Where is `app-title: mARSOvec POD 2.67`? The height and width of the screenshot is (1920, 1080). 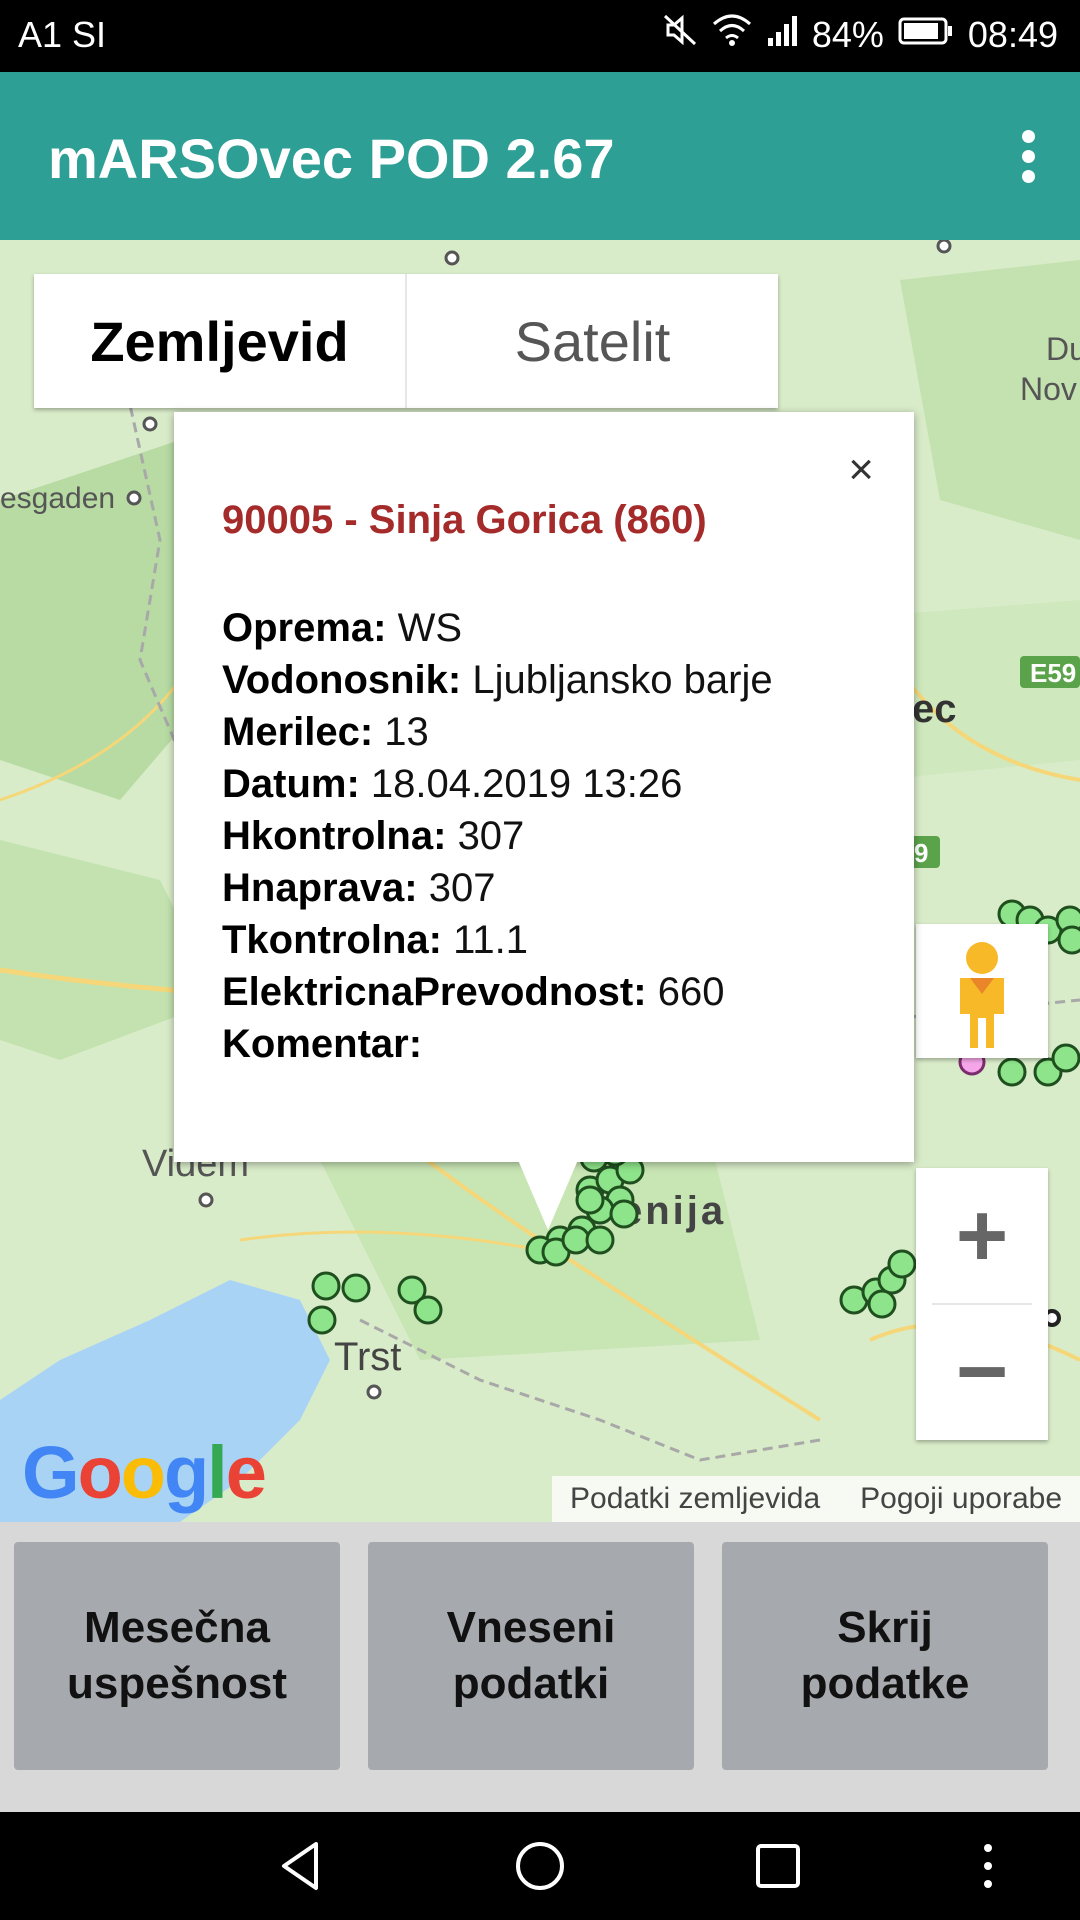
app-title: mARSOvec POD 2.67 is located at coordinates (331, 158).